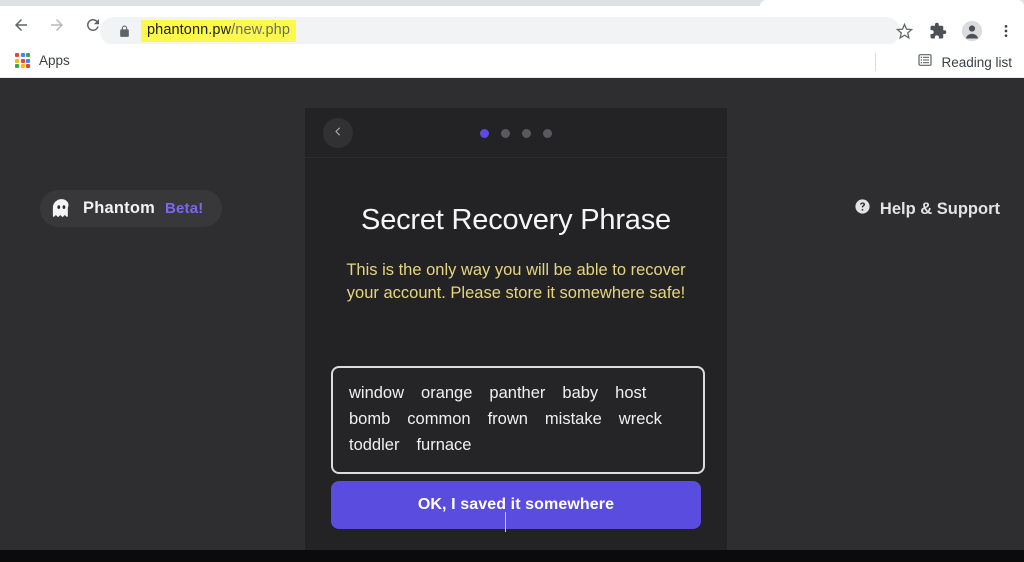 This screenshot has width=1024, height=562. What do you see at coordinates (904, 31) in the screenshot?
I see `bookmark-star-icon` at bounding box center [904, 31].